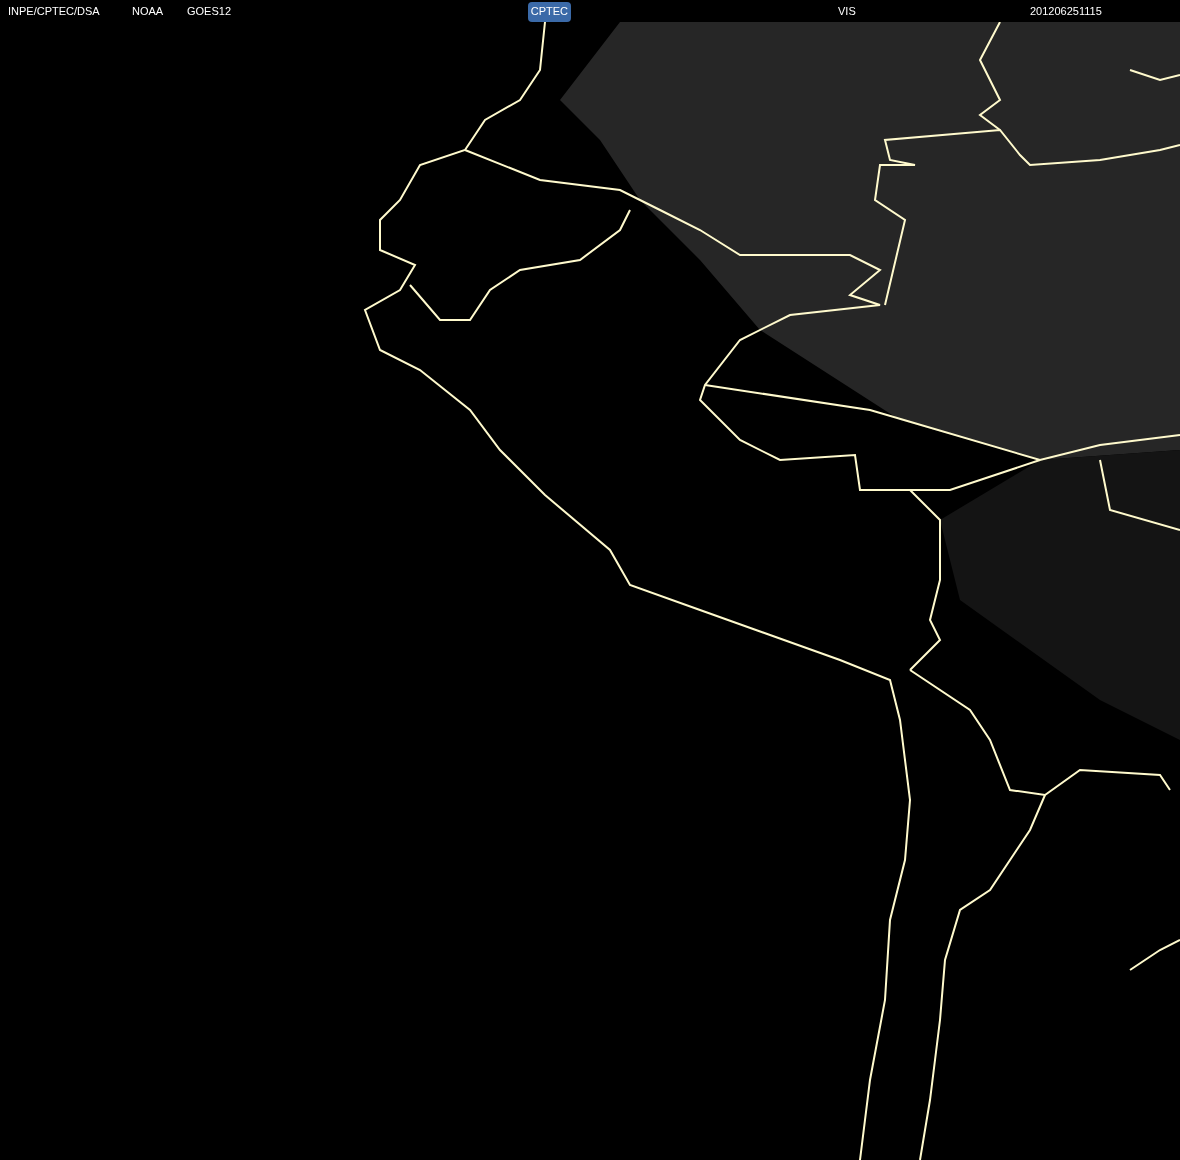  What do you see at coordinates (148, 10) in the screenshot?
I see `header-label: NOAA` at bounding box center [148, 10].